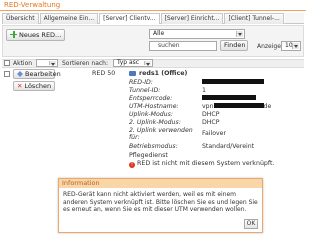  I want to click on tab-overview: Übersicht, so click(20, 18).